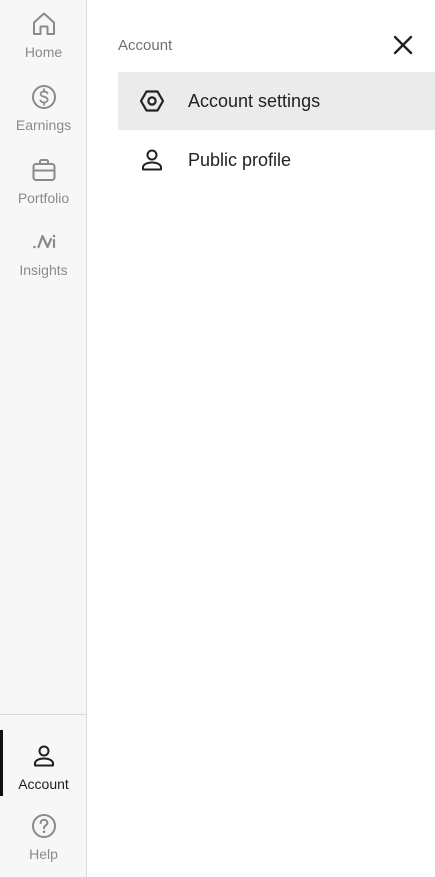 This screenshot has height=877, width=435. I want to click on menu-item-label: Public profile, so click(240, 159).